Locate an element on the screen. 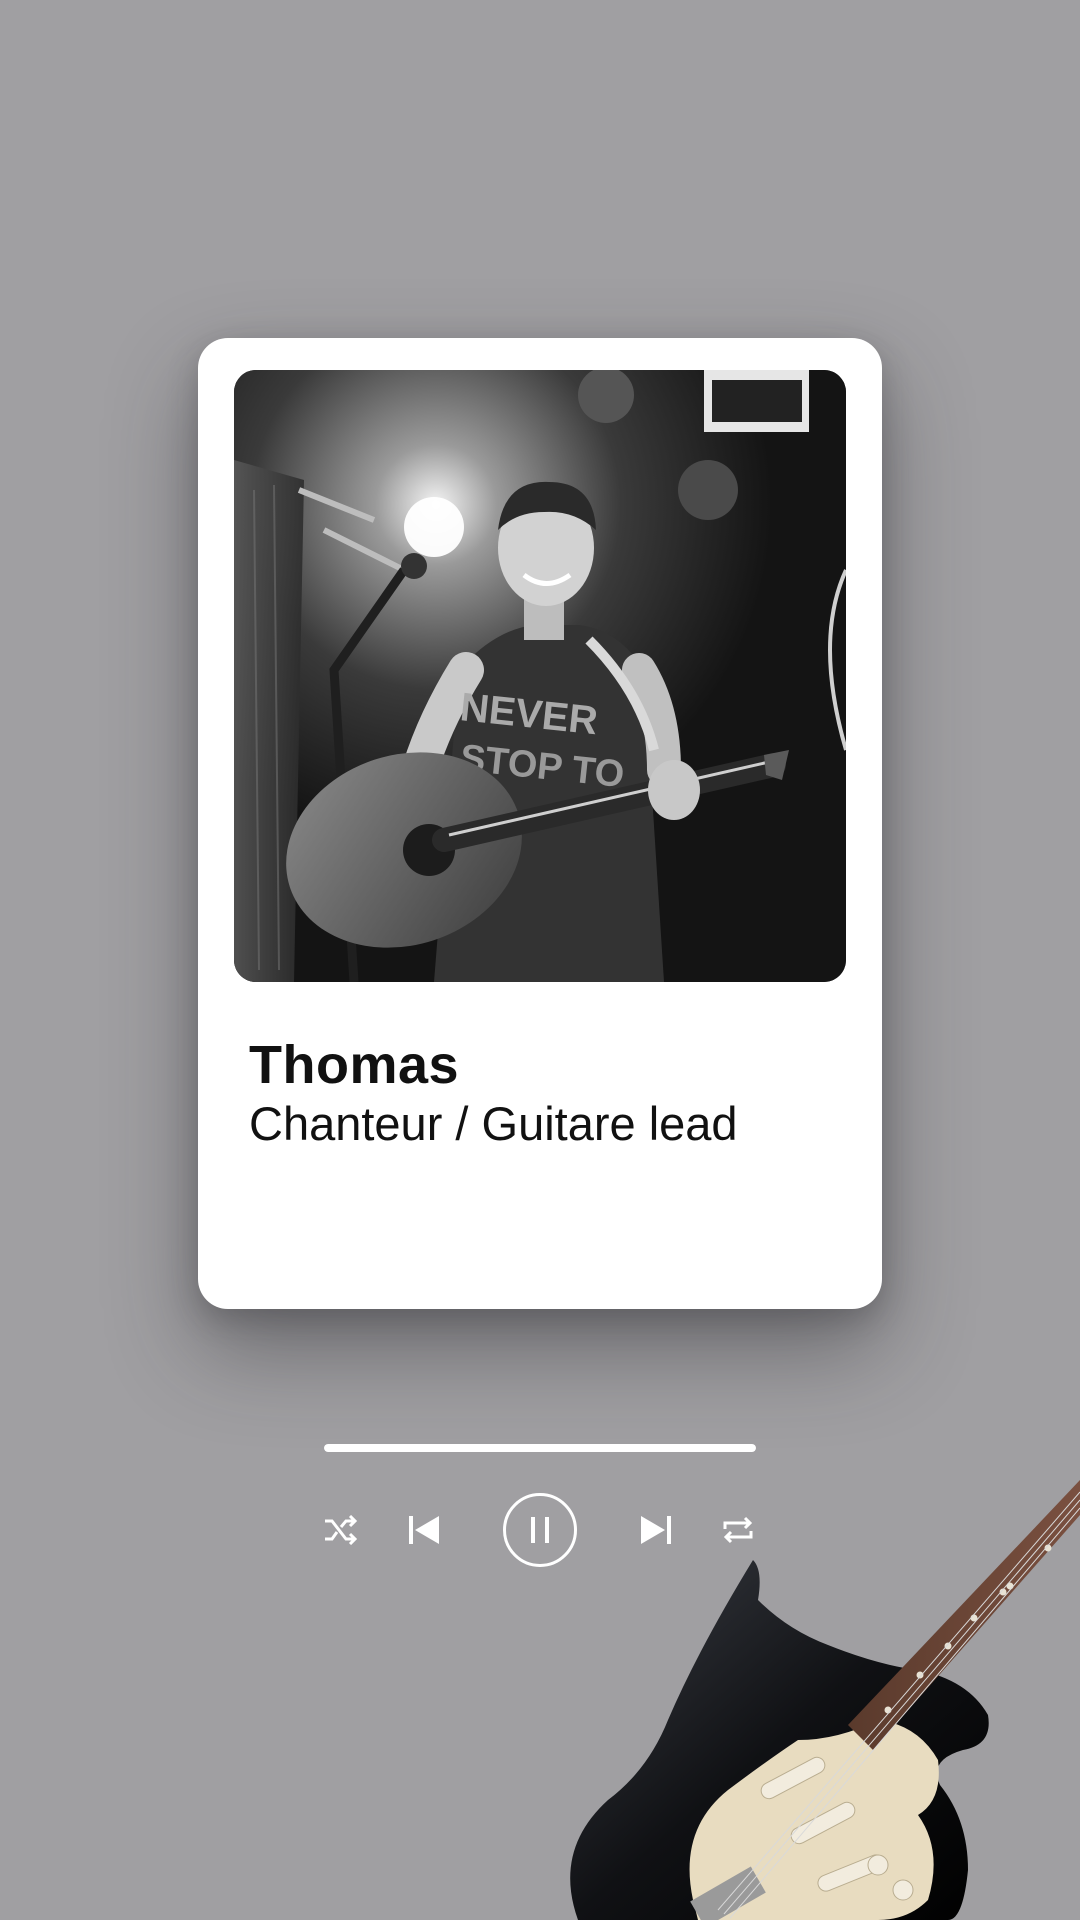  progress-bar is located at coordinates (540, 1448).